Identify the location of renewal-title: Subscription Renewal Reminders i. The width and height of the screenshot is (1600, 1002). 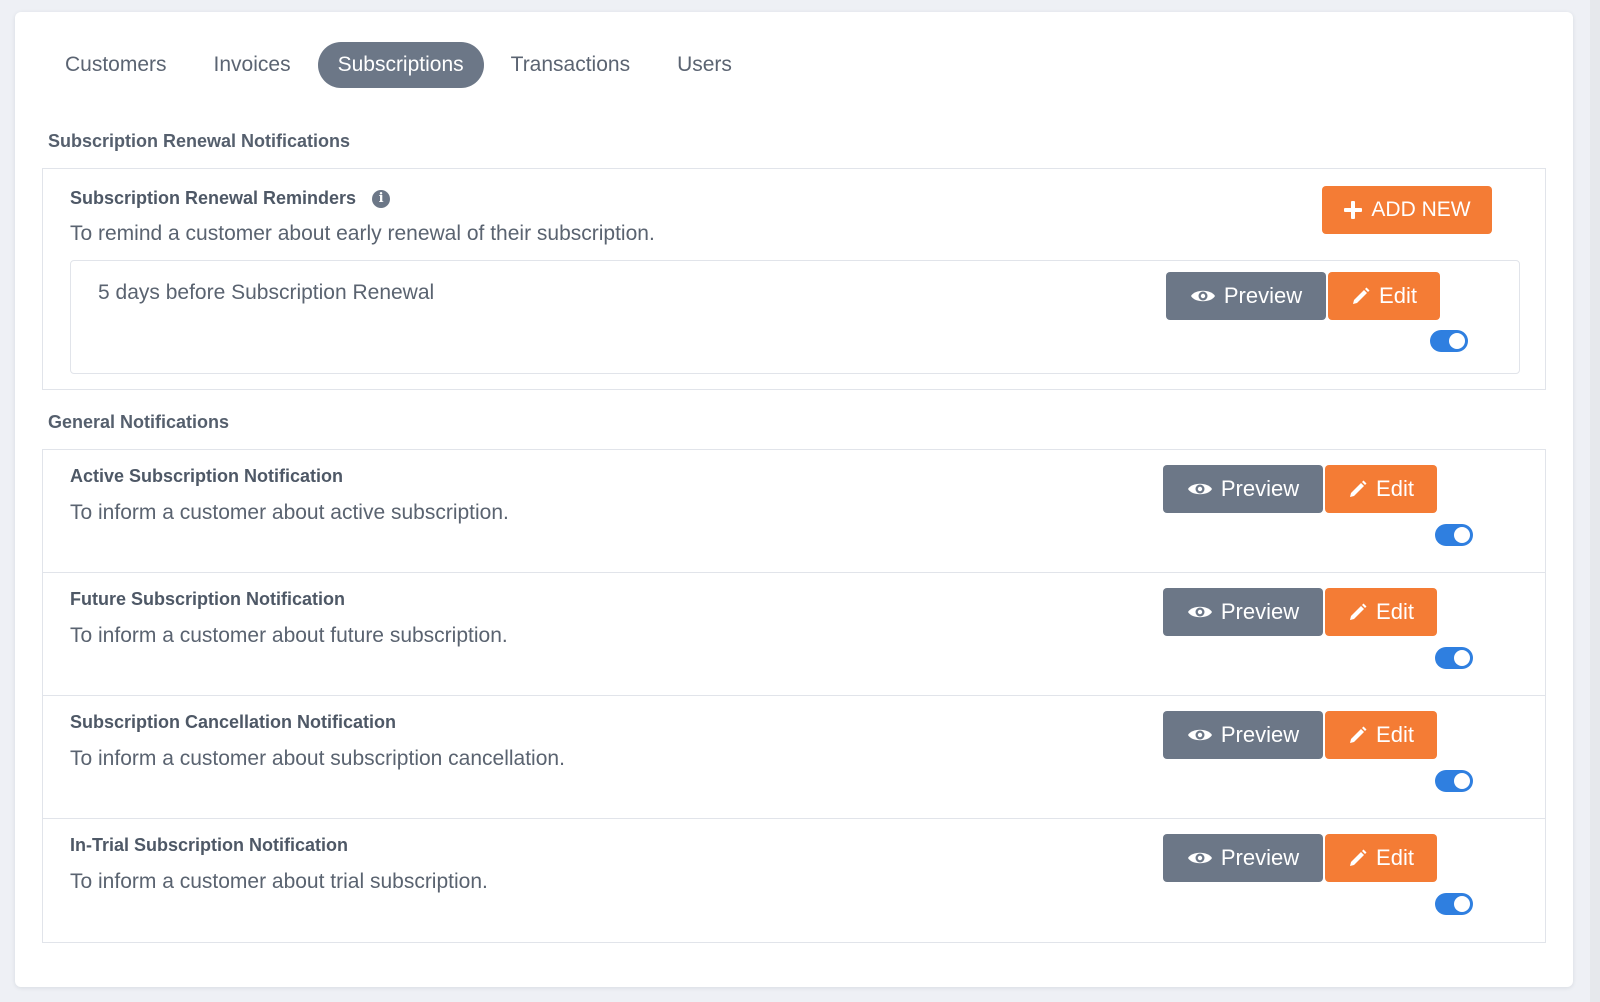
(230, 198).